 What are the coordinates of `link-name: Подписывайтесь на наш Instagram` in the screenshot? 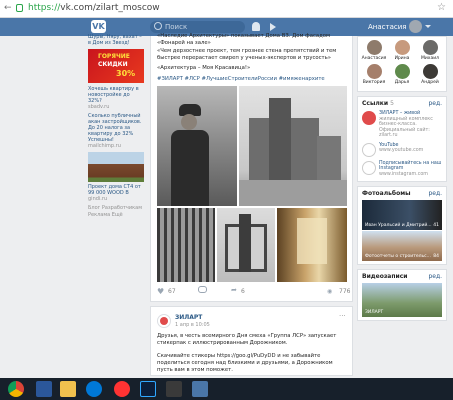 It's located at (410, 166).